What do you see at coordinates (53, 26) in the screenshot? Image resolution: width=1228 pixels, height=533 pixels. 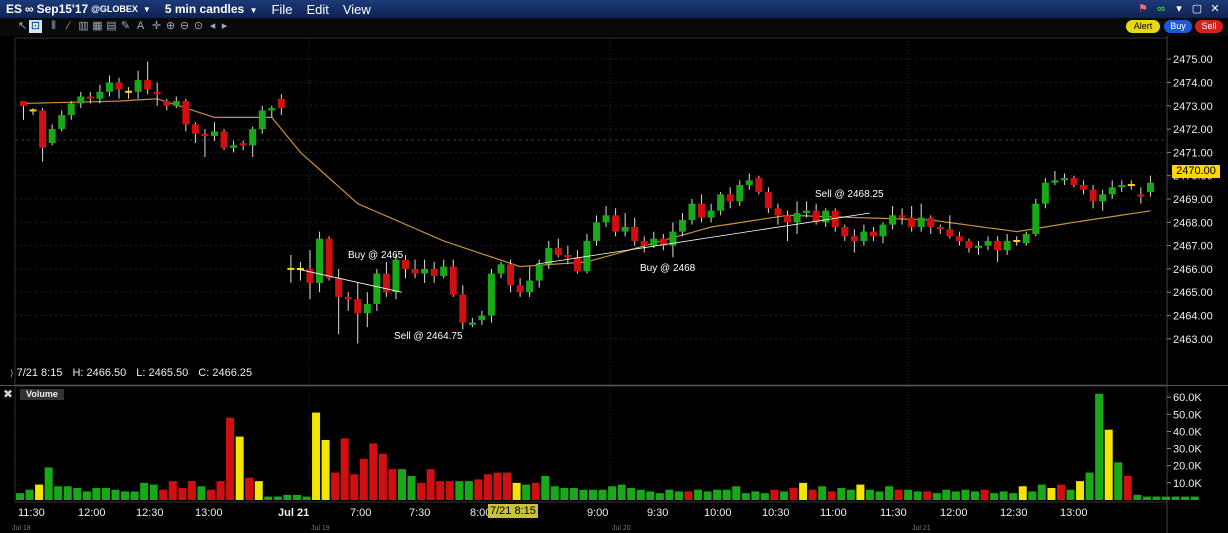 I see `bar-style-icon: ⫴` at bounding box center [53, 26].